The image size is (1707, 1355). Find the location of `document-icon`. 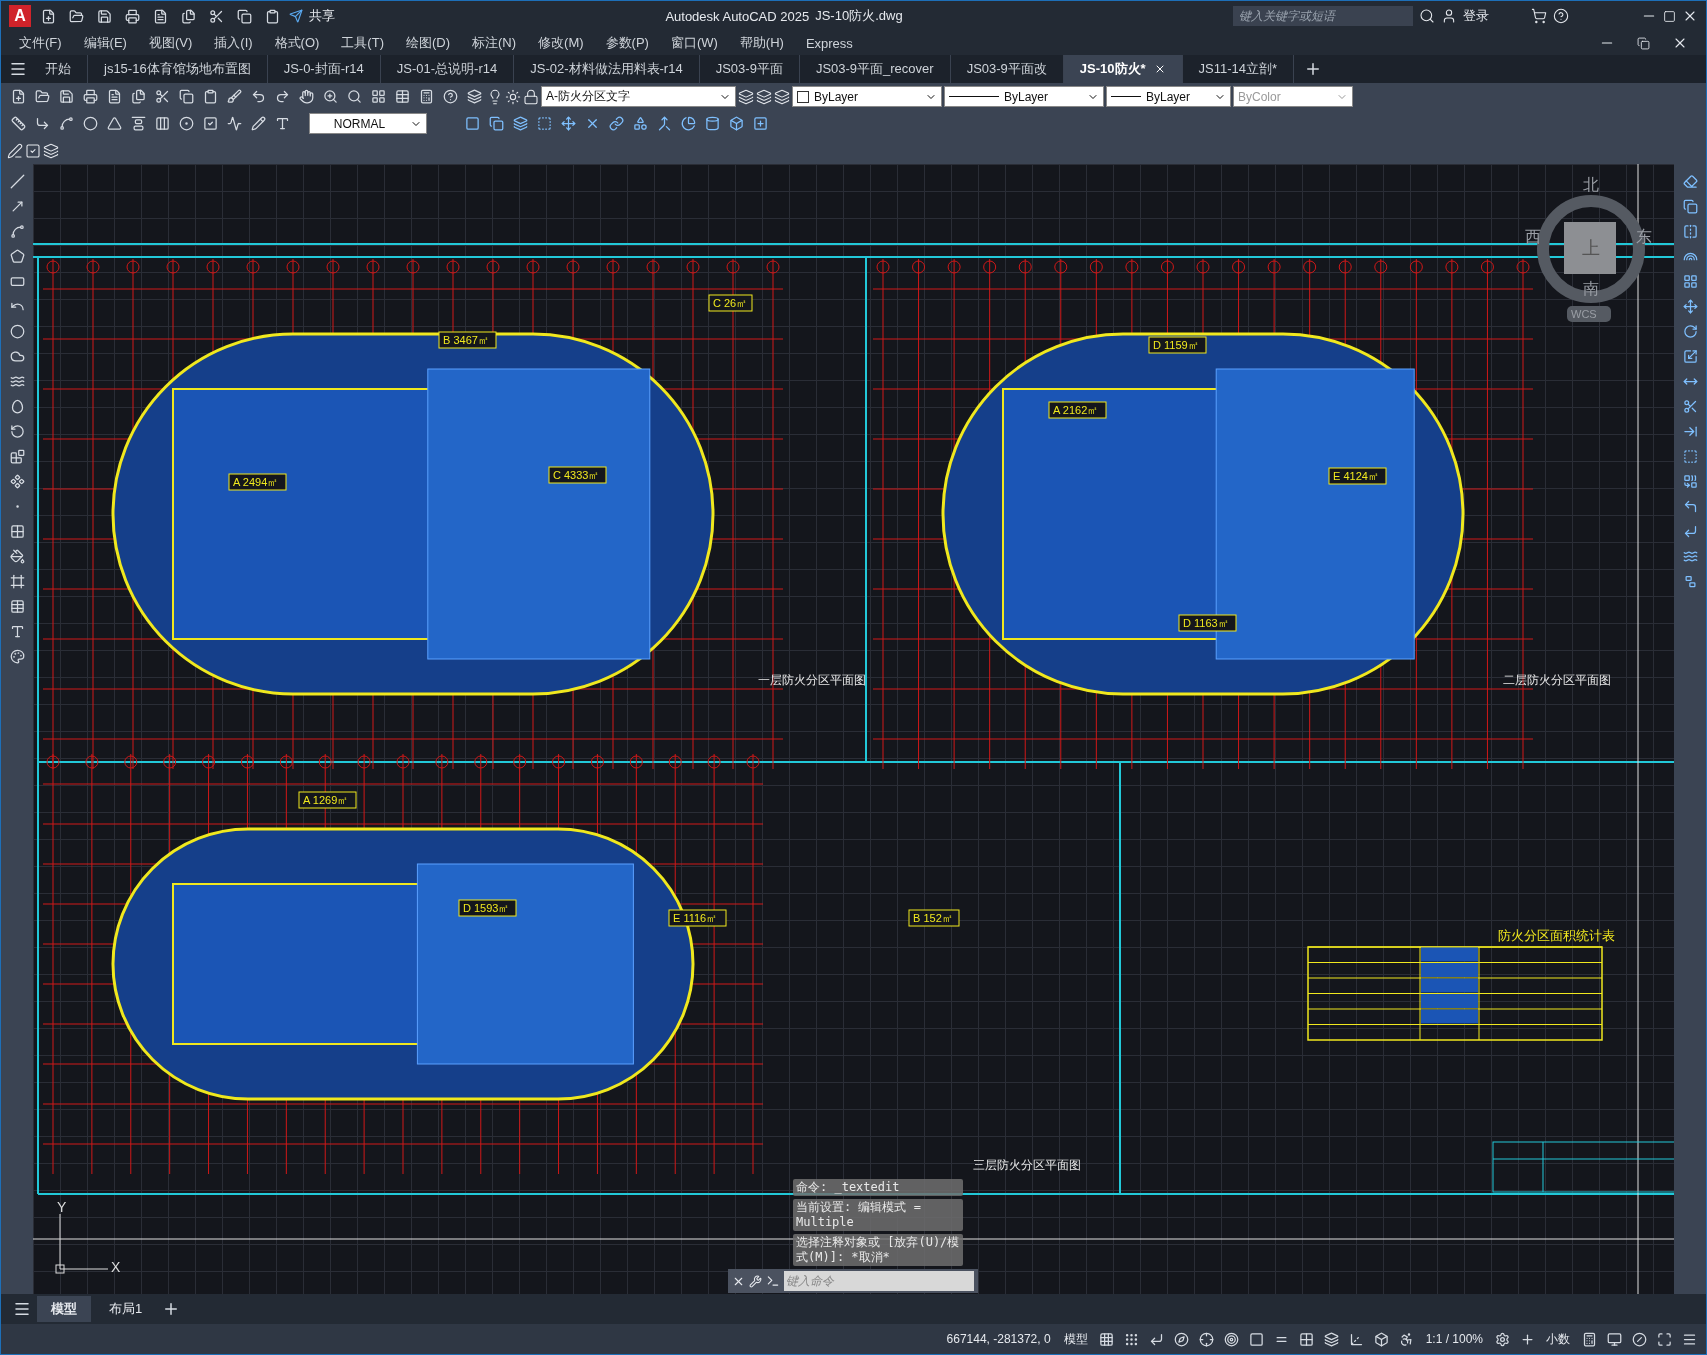

document-icon is located at coordinates (160, 16).